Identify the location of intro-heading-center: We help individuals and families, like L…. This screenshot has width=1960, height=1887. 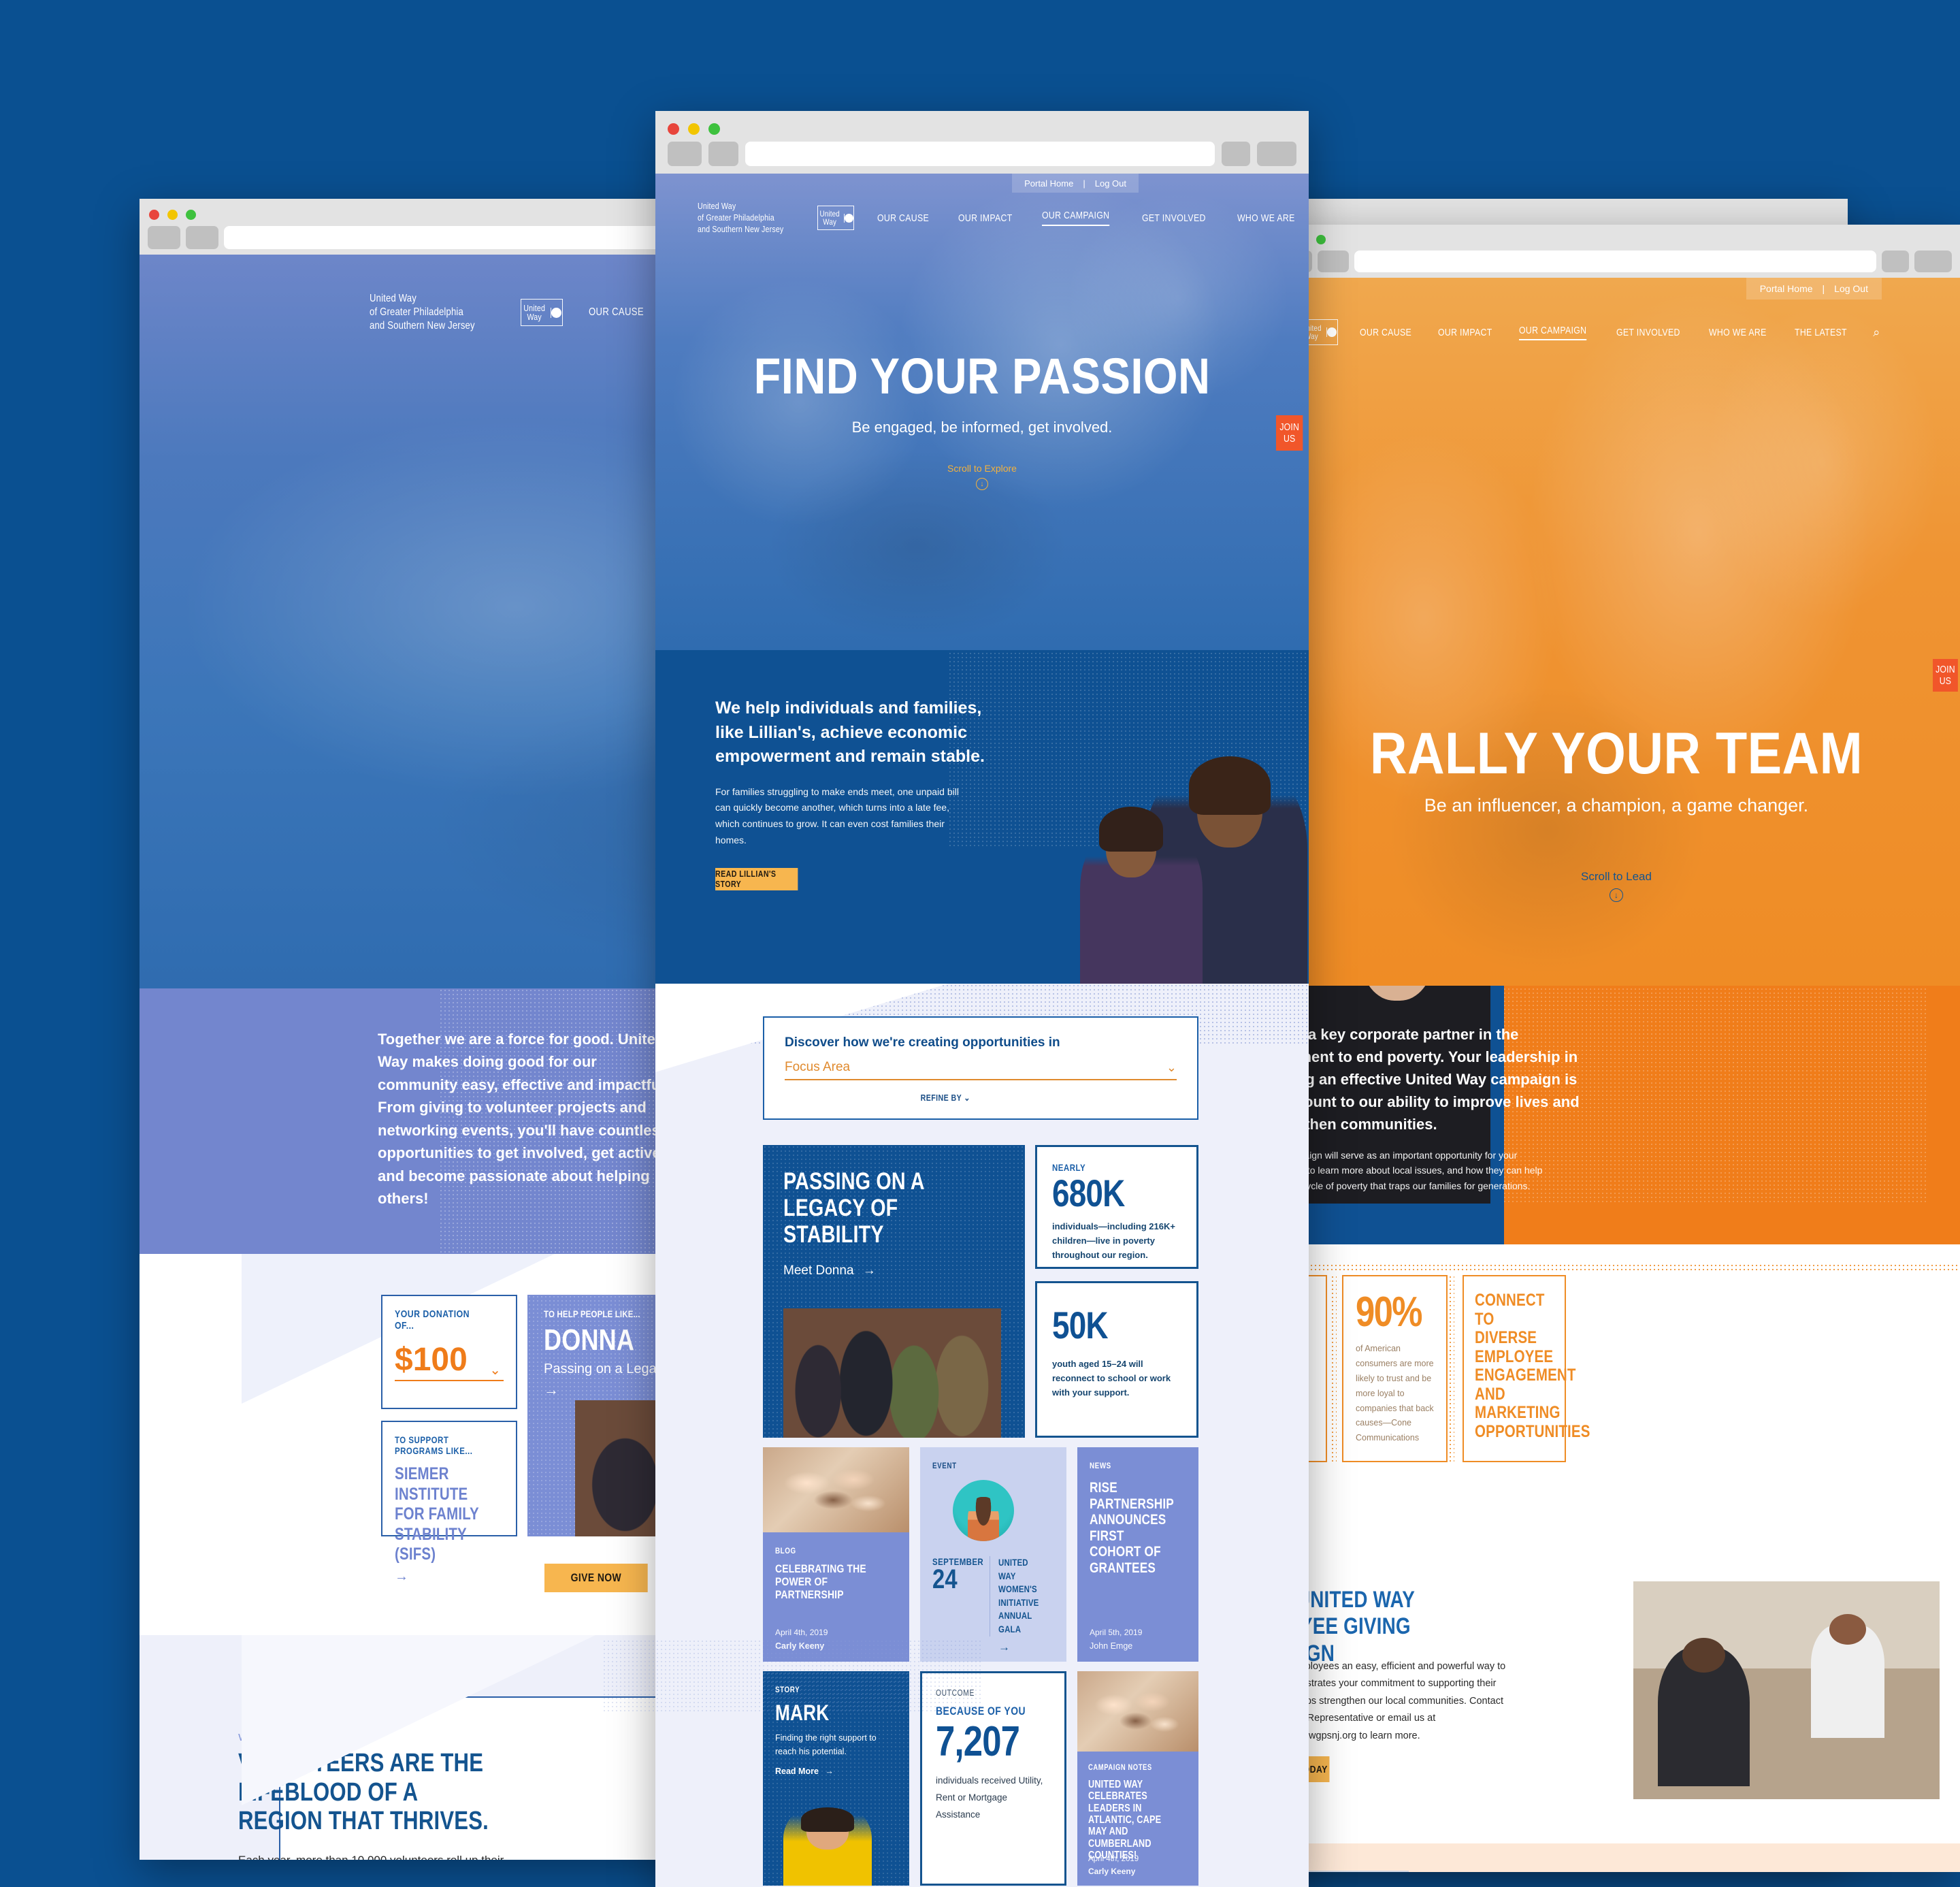
(850, 732).